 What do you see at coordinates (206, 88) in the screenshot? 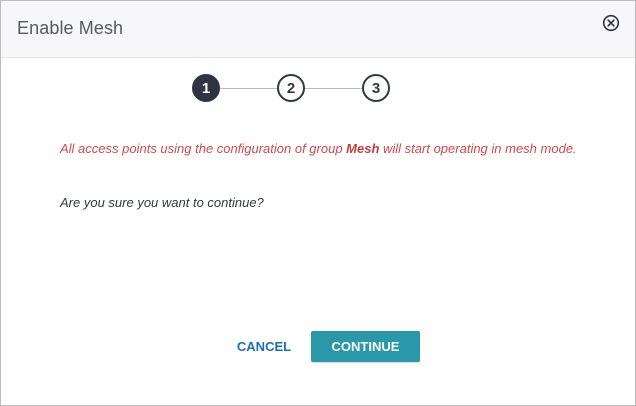
I see `step-1: 1` at bounding box center [206, 88].